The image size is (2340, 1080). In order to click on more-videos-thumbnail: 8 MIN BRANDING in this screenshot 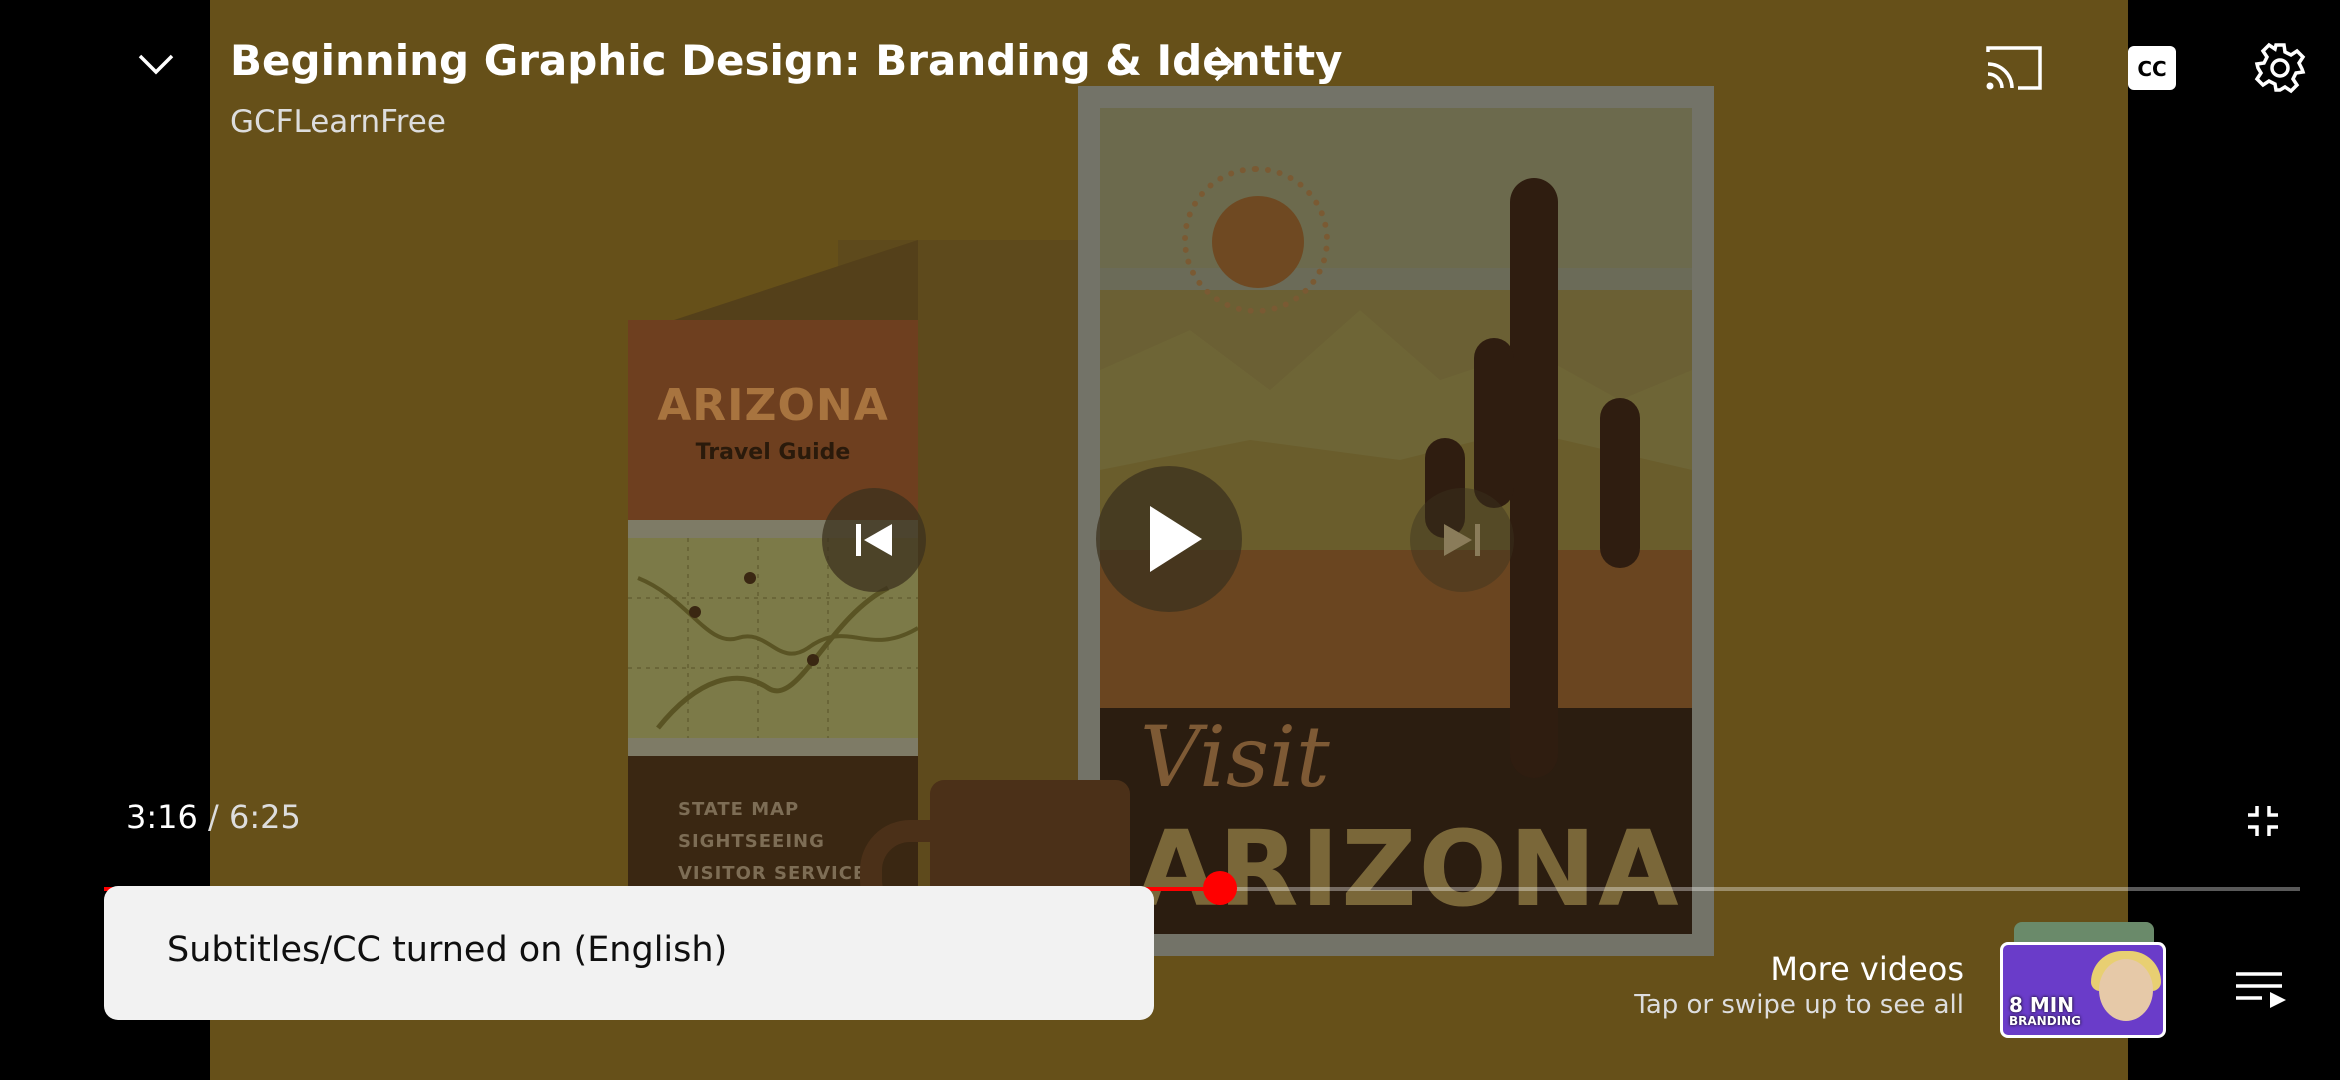, I will do `click(2085, 981)`.